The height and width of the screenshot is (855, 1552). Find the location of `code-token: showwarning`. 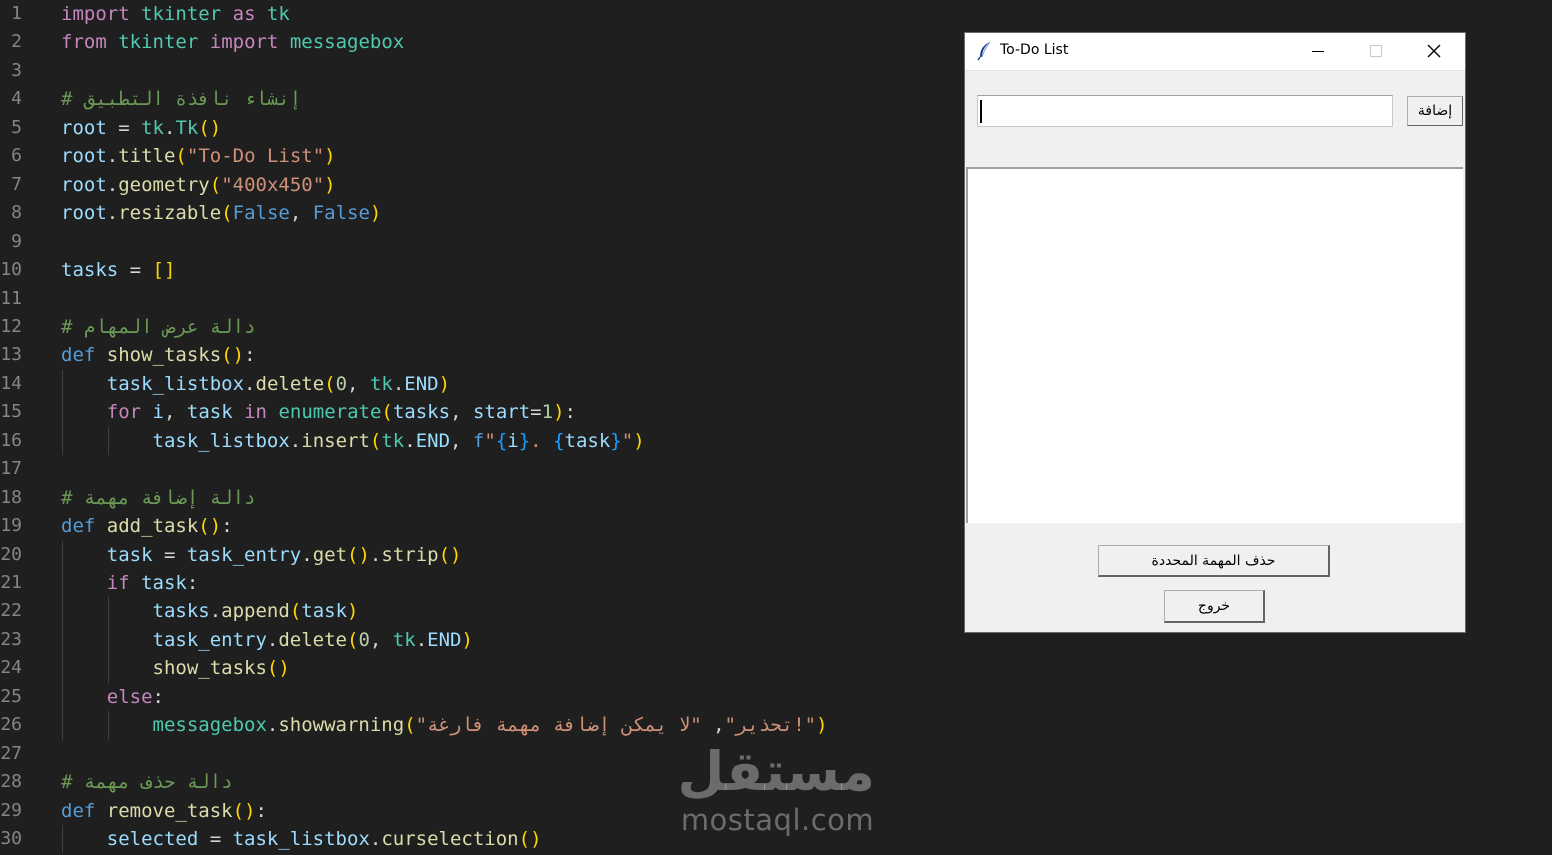

code-token: showwarning is located at coordinates (341, 725).